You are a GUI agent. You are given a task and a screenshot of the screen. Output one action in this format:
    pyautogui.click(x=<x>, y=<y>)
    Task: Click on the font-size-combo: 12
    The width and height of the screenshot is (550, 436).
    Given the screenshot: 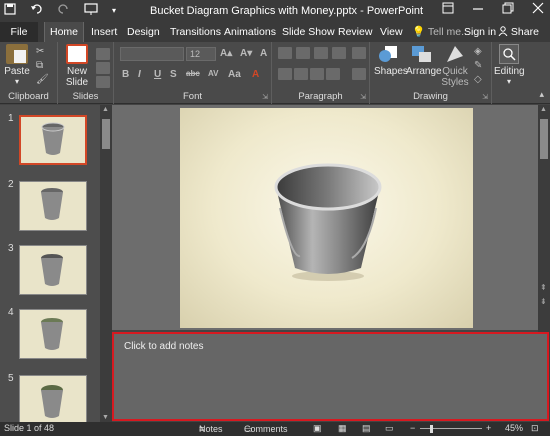 What is the action you would take?
    pyautogui.click(x=201, y=54)
    